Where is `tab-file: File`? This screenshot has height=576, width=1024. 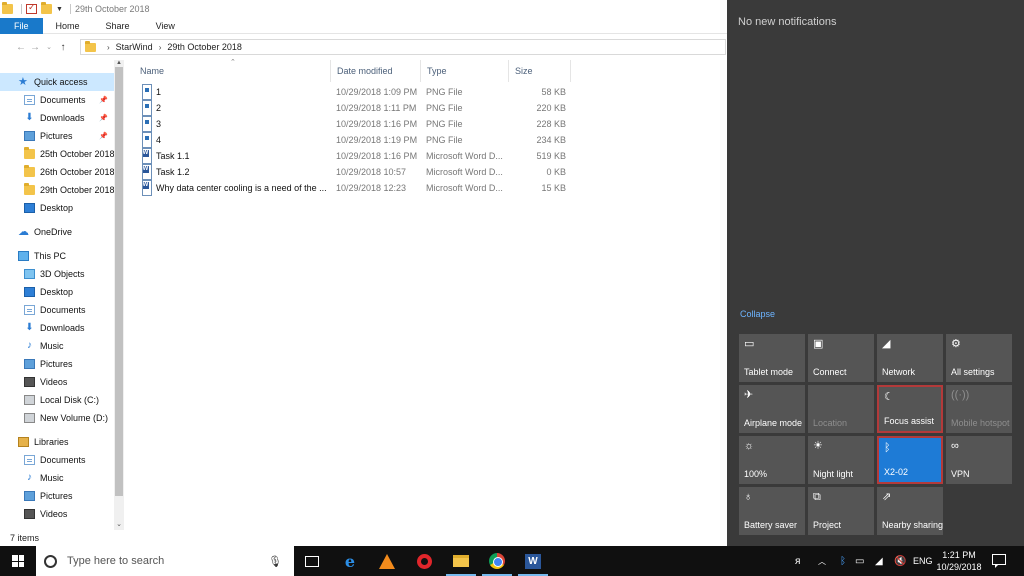 tab-file: File is located at coordinates (21, 26).